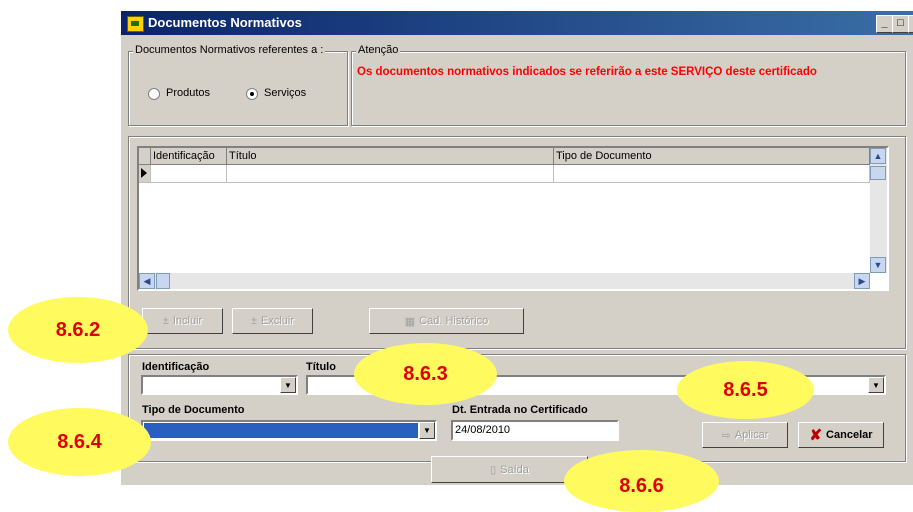 The image size is (913, 512). What do you see at coordinates (189, 156) in the screenshot?
I see `col-identificacao: Identificação` at bounding box center [189, 156].